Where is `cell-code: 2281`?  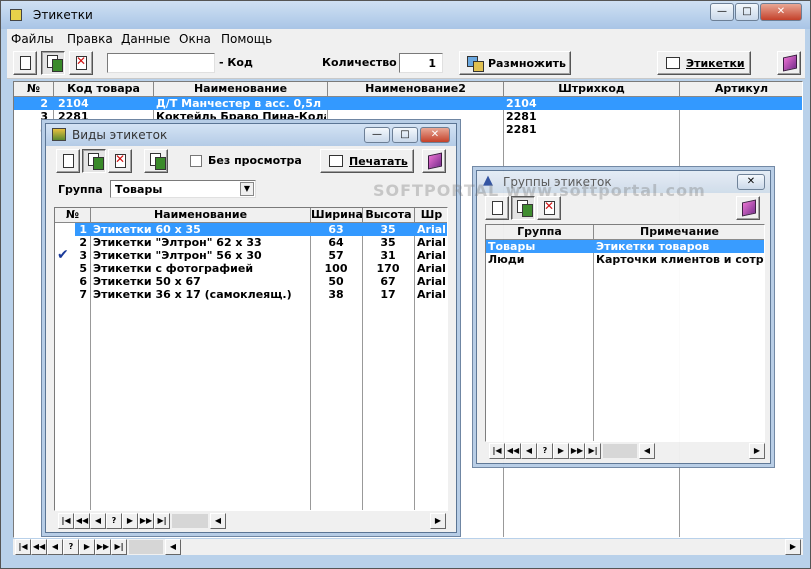
cell-code: 2281 is located at coordinates (73, 116).